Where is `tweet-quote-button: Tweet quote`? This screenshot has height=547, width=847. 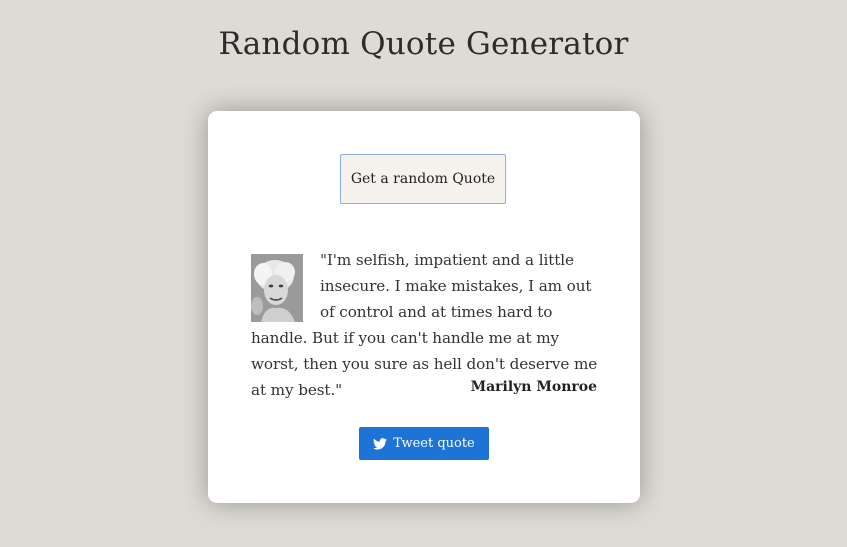
tweet-quote-button: Tweet quote is located at coordinates (424, 443).